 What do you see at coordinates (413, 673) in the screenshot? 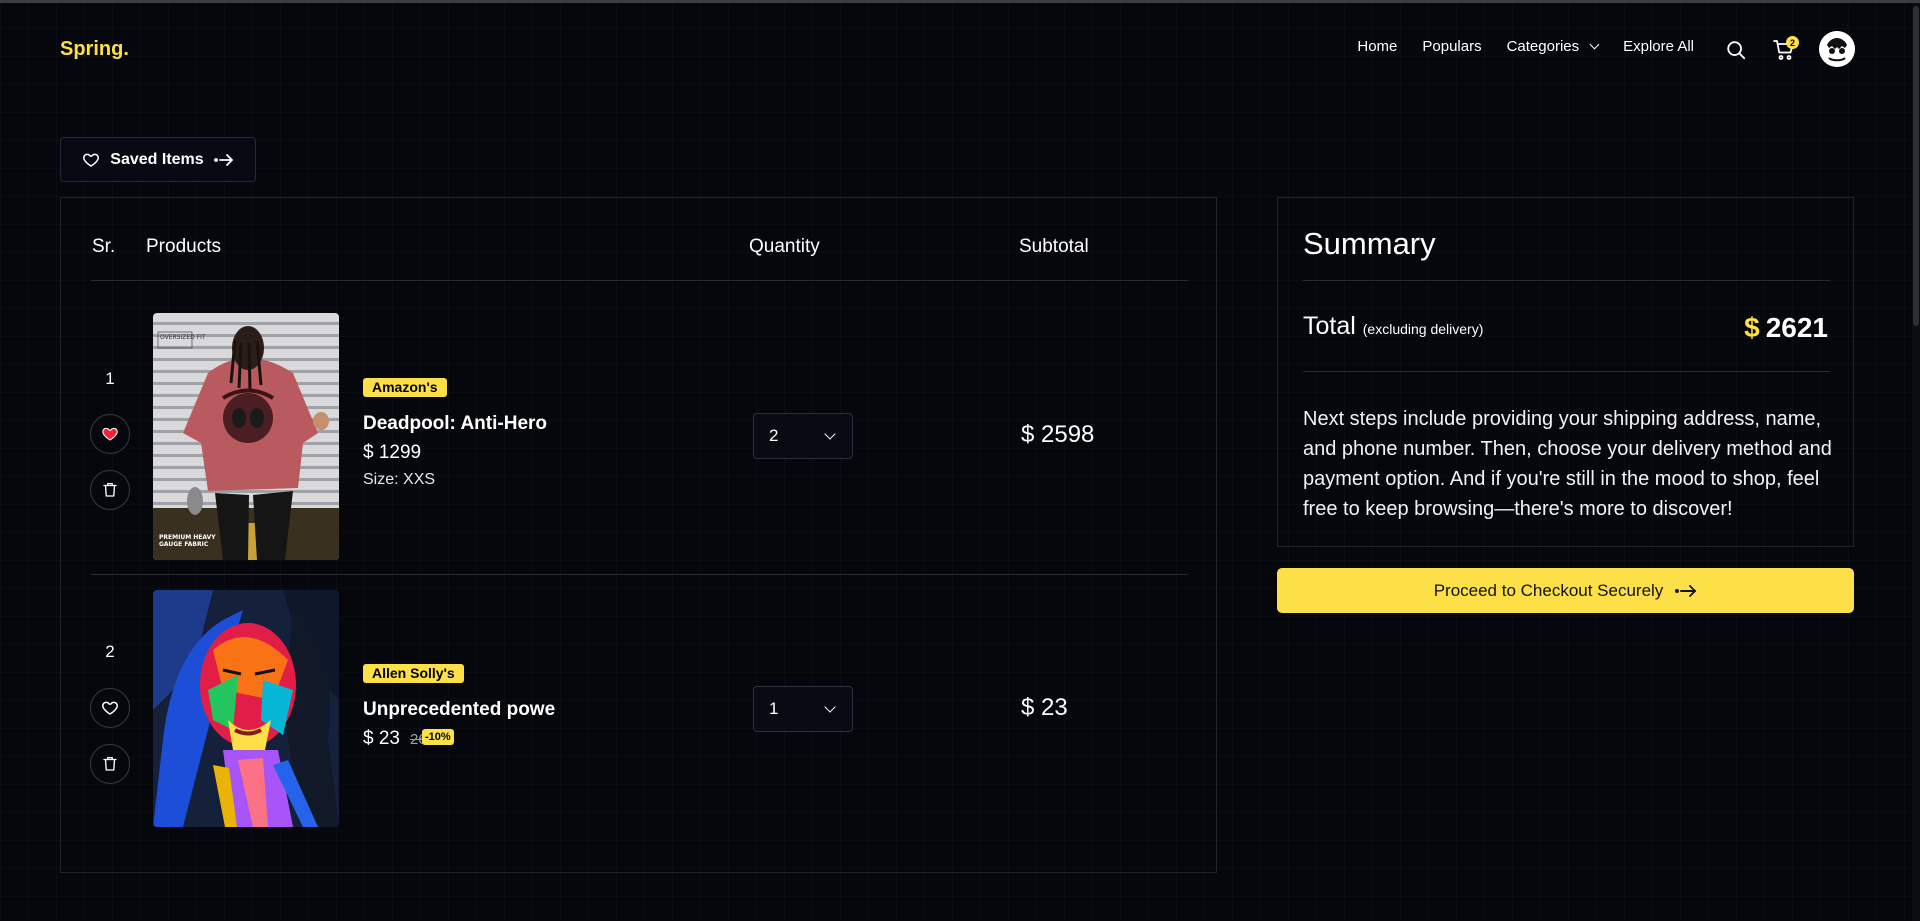
I see `product-brand-badge: Allen Solly's` at bounding box center [413, 673].